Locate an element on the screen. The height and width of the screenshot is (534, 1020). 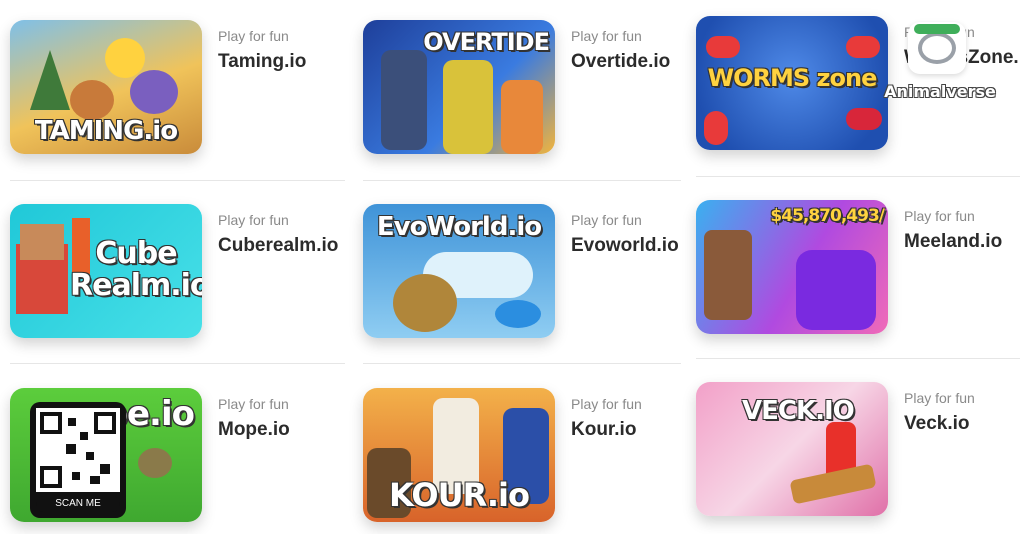
game-thumbnail: KOUR.io is located at coordinates (459, 455).